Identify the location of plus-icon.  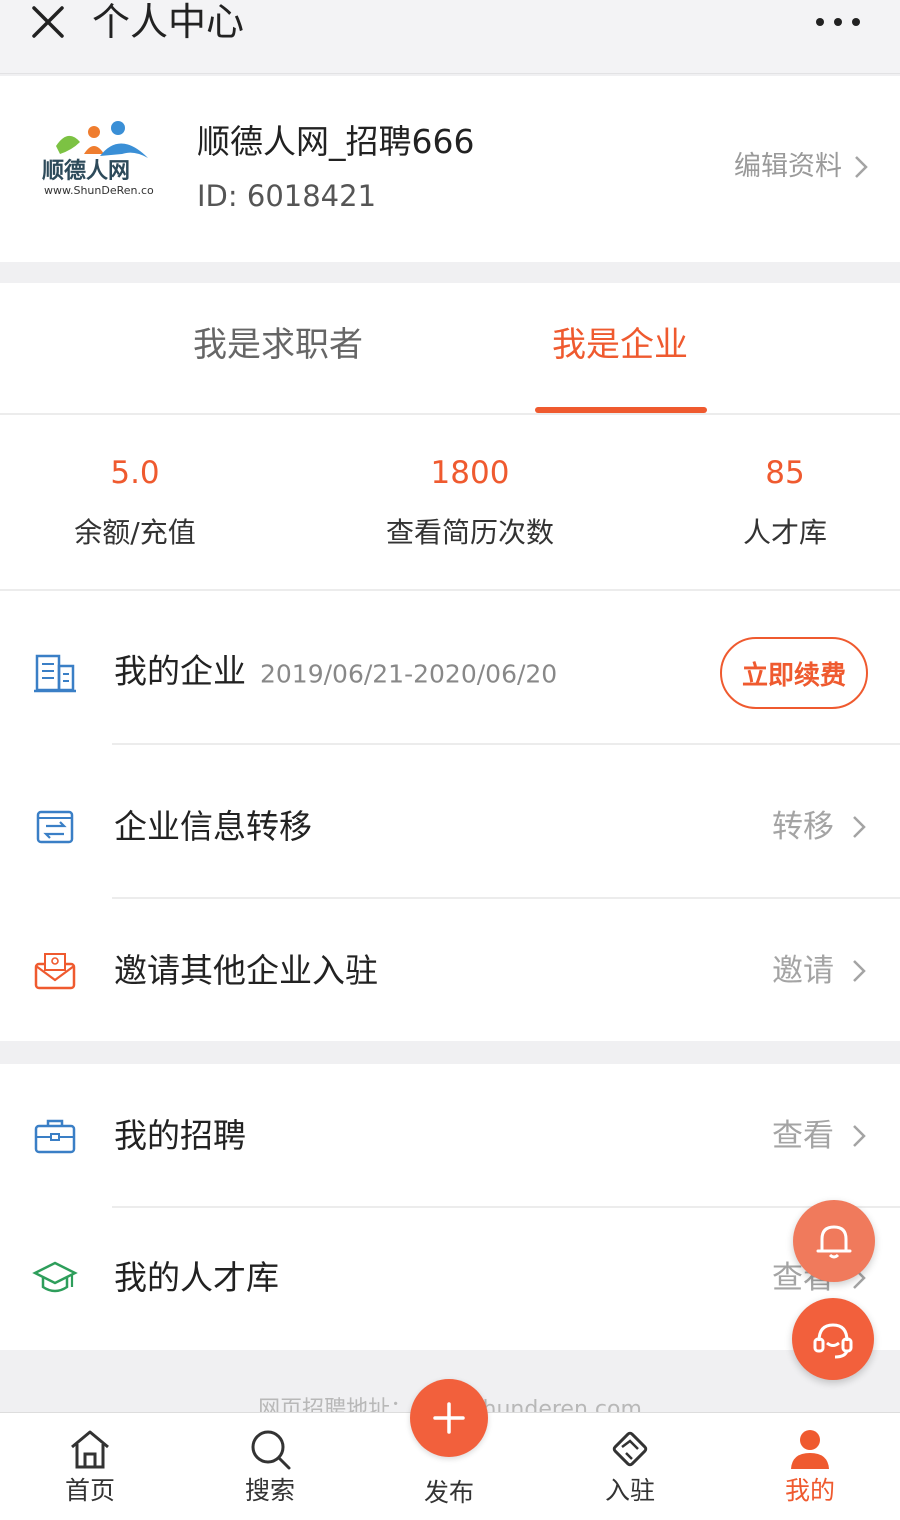
(449, 1418).